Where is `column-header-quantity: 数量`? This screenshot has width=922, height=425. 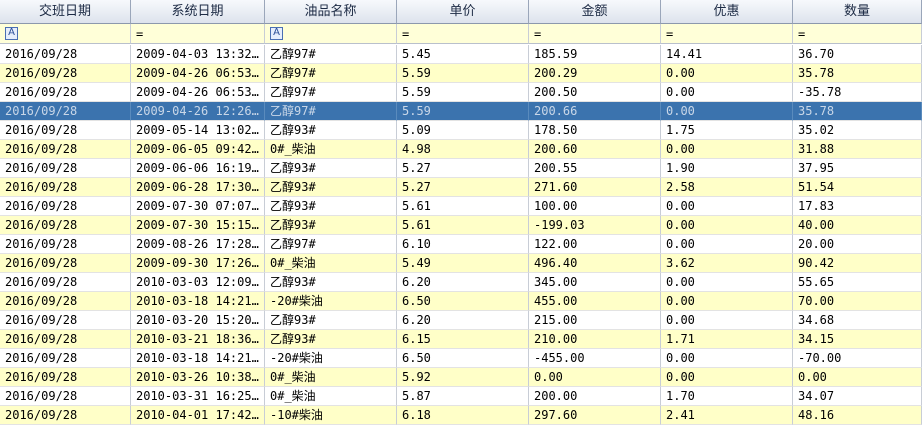
column-header-quantity: 数量 is located at coordinates (857, 12).